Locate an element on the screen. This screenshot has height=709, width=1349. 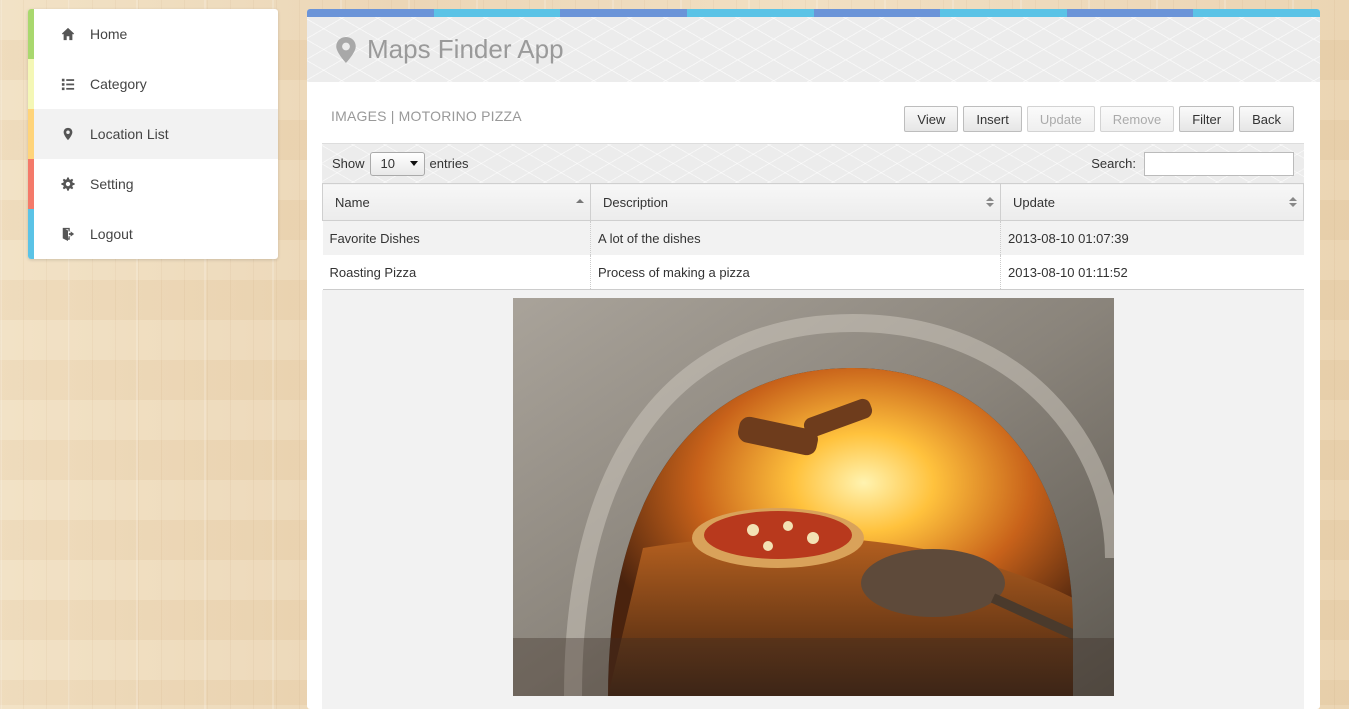
list-icon is located at coordinates (68, 84).